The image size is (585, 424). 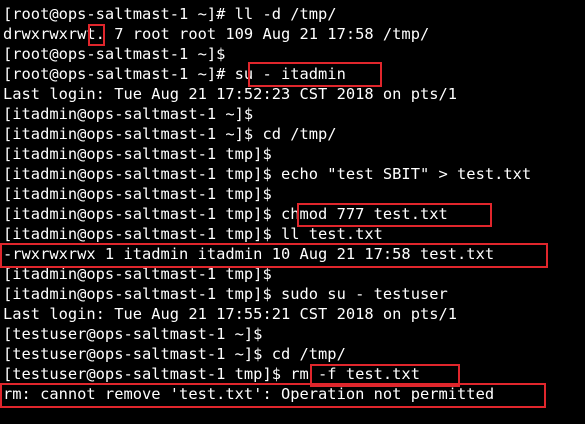 I want to click on terminal-line: [itadmin@ops-saltmast-1 ~]$, so click(x=128, y=114).